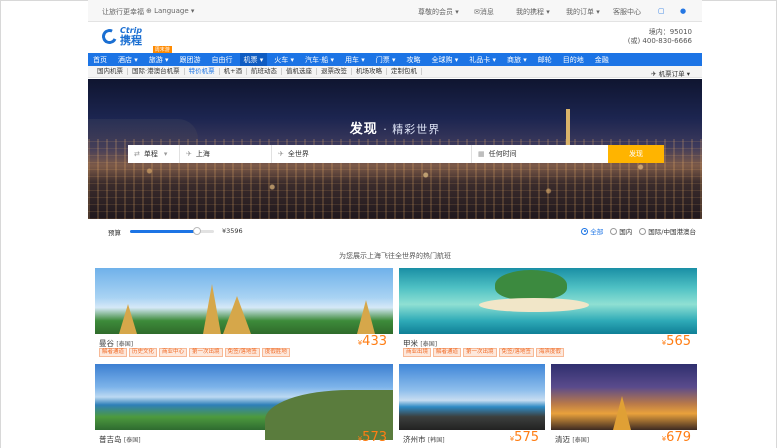  I want to click on service-center-link: 客服中心, so click(627, 12).